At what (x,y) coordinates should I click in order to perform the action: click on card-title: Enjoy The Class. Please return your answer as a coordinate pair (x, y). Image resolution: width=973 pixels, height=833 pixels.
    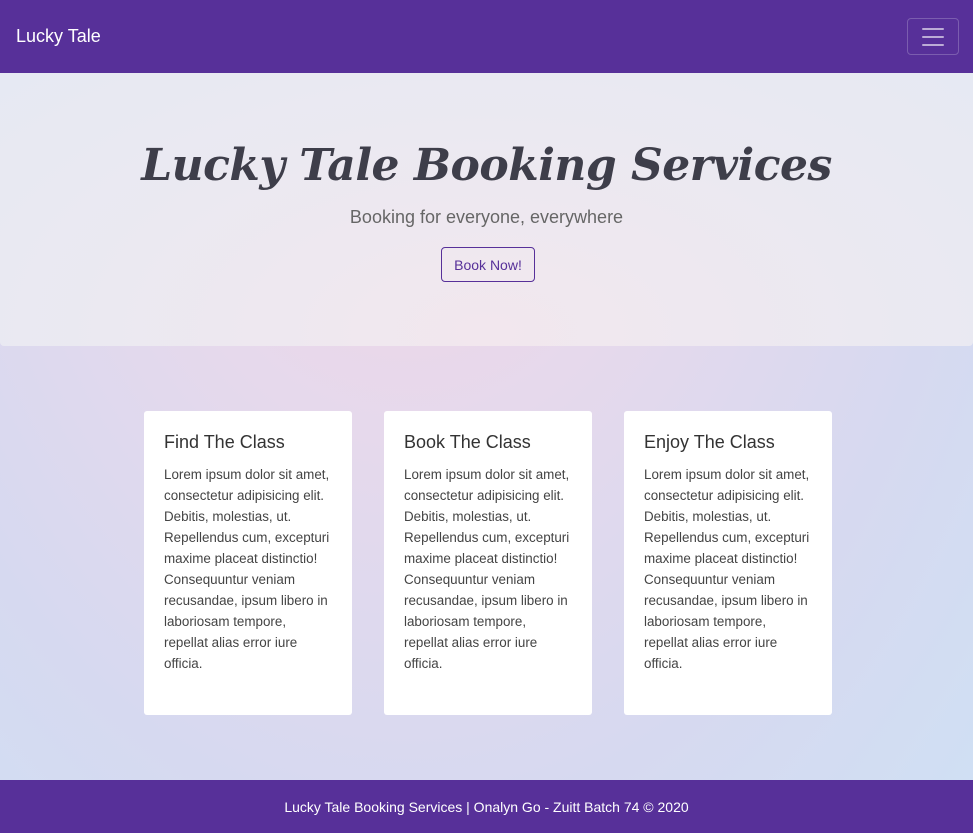
    Looking at the image, I should click on (709, 442).